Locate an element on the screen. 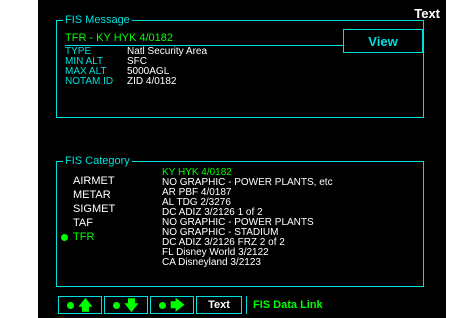  category-item-sigmet: SIGMET is located at coordinates (88, 209).